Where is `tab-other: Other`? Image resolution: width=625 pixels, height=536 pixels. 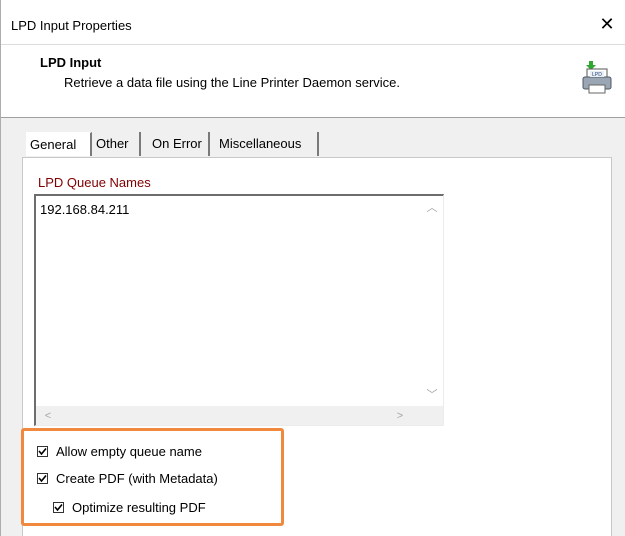
tab-other: Other is located at coordinates (116, 144).